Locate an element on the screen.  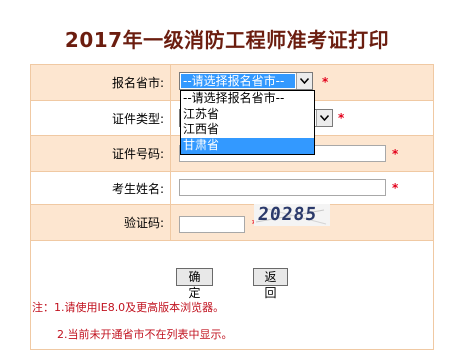
captcha-image: 20285 is located at coordinates (292, 215).